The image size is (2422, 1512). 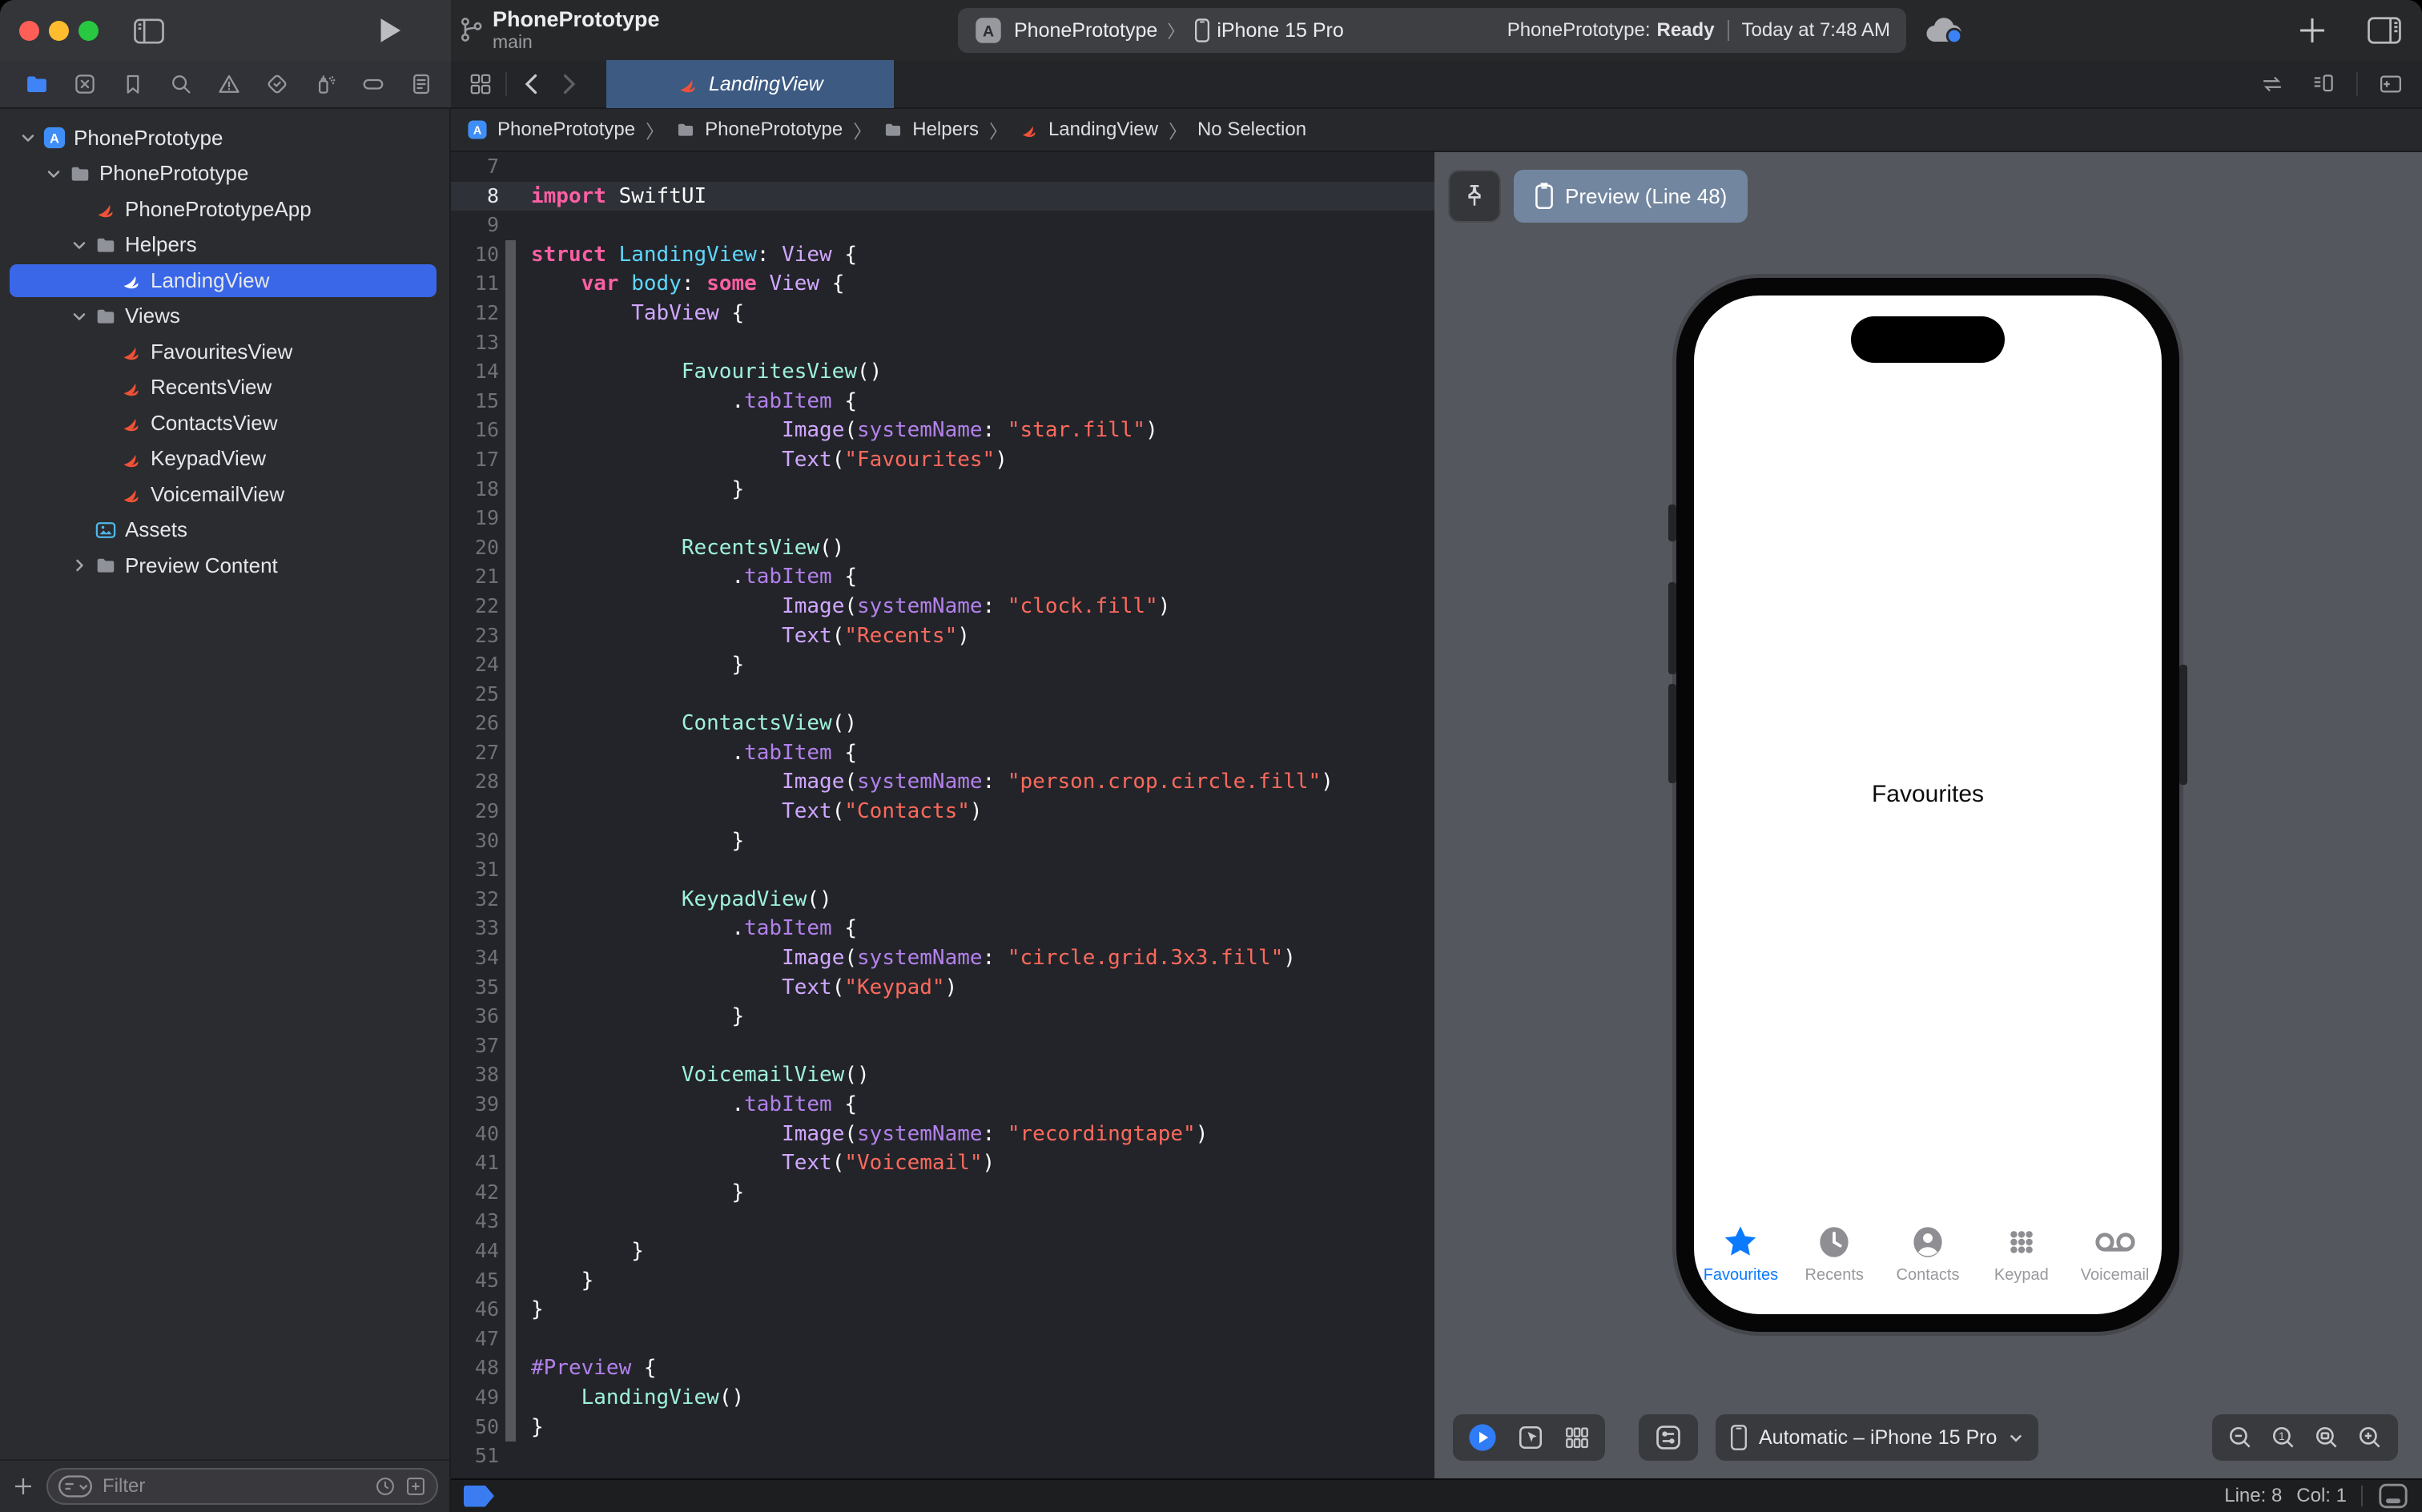 What do you see at coordinates (79, 565) in the screenshot?
I see `disclosure-right-icon` at bounding box center [79, 565].